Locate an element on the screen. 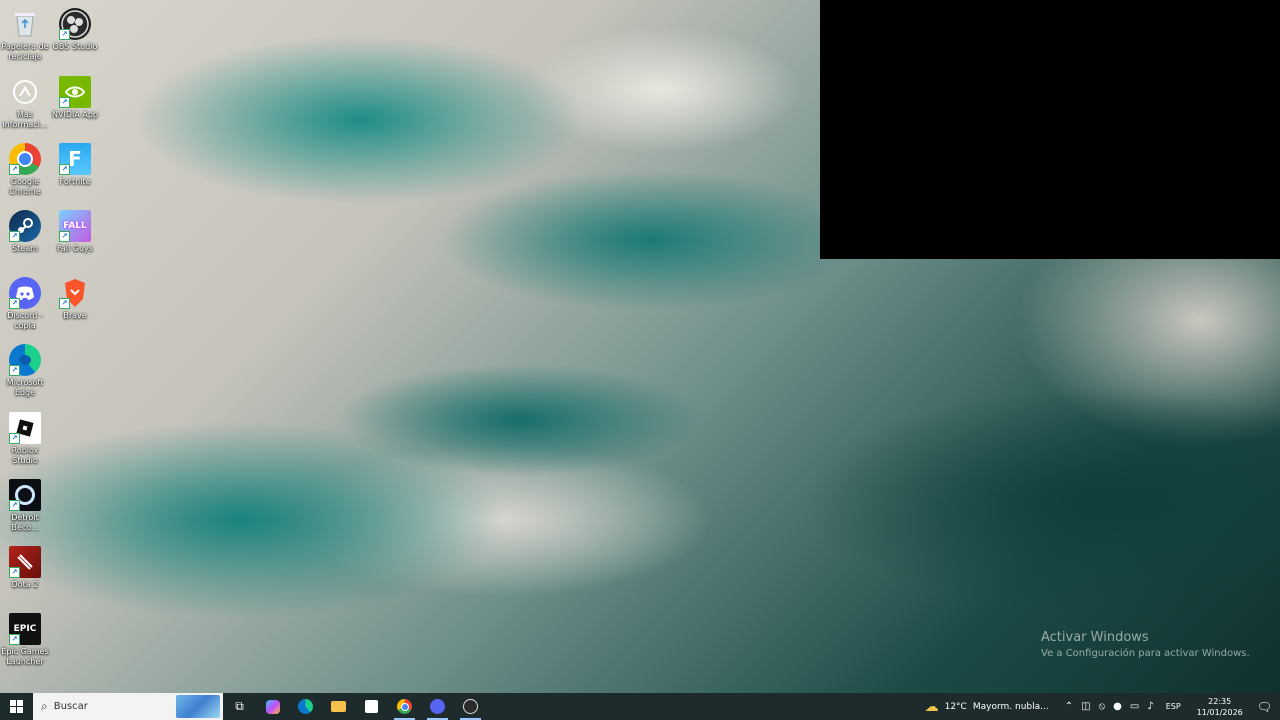 The image size is (1280, 720). taskbar-edge-button is located at coordinates (305, 706).